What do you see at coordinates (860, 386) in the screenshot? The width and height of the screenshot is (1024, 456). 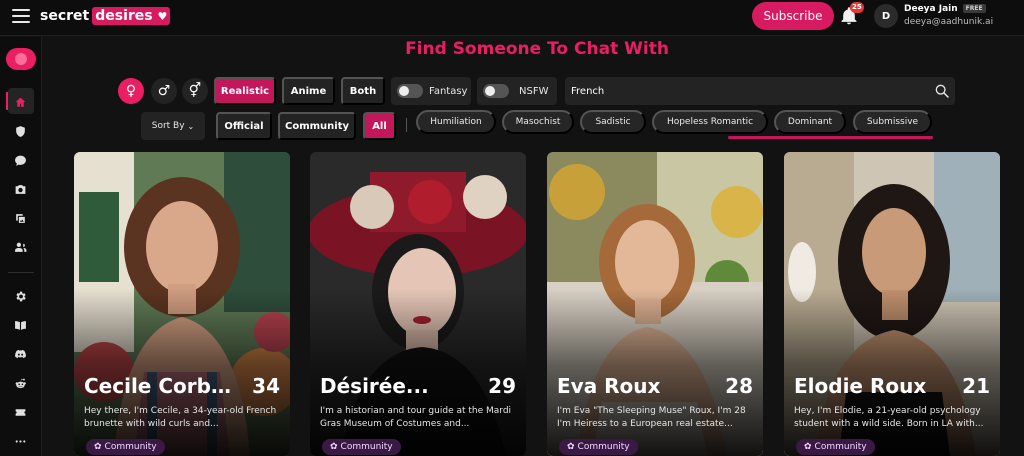 I see `character-name: Elodie Roux` at bounding box center [860, 386].